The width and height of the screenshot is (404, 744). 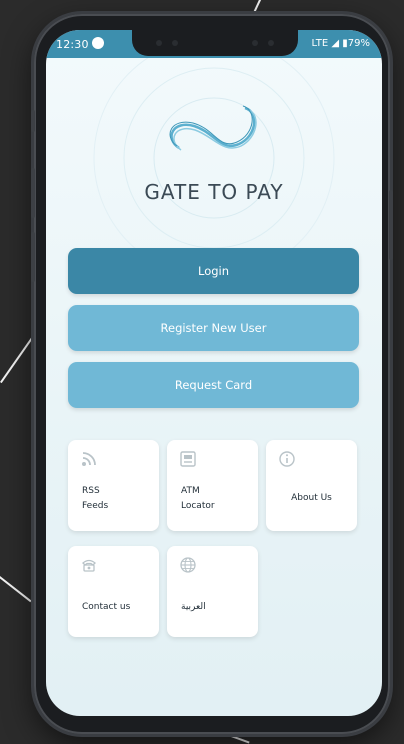 What do you see at coordinates (335, 43) in the screenshot?
I see `signal-icon: ◢` at bounding box center [335, 43].